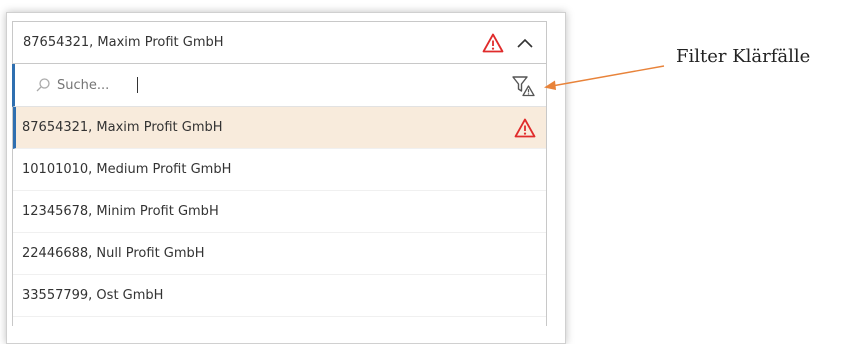 The width and height of the screenshot is (857, 344). I want to click on list-item: 33557799, Ost GmbH, so click(279, 296).